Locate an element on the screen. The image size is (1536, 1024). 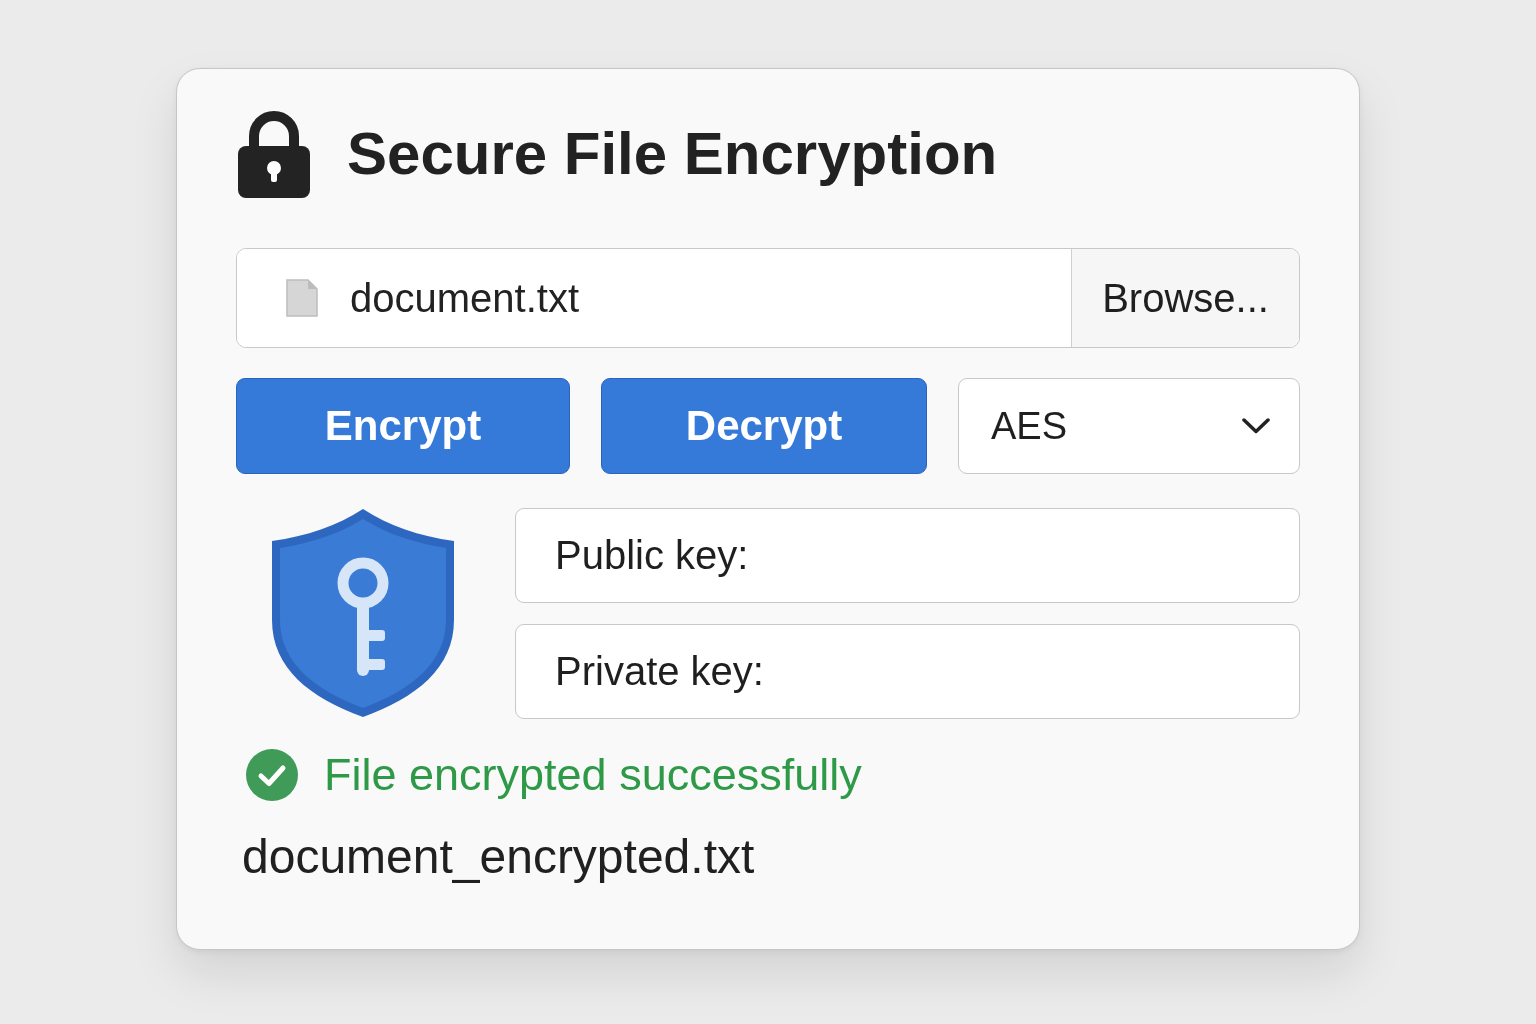
encrypt-button: Encrypt is located at coordinates (403, 426).